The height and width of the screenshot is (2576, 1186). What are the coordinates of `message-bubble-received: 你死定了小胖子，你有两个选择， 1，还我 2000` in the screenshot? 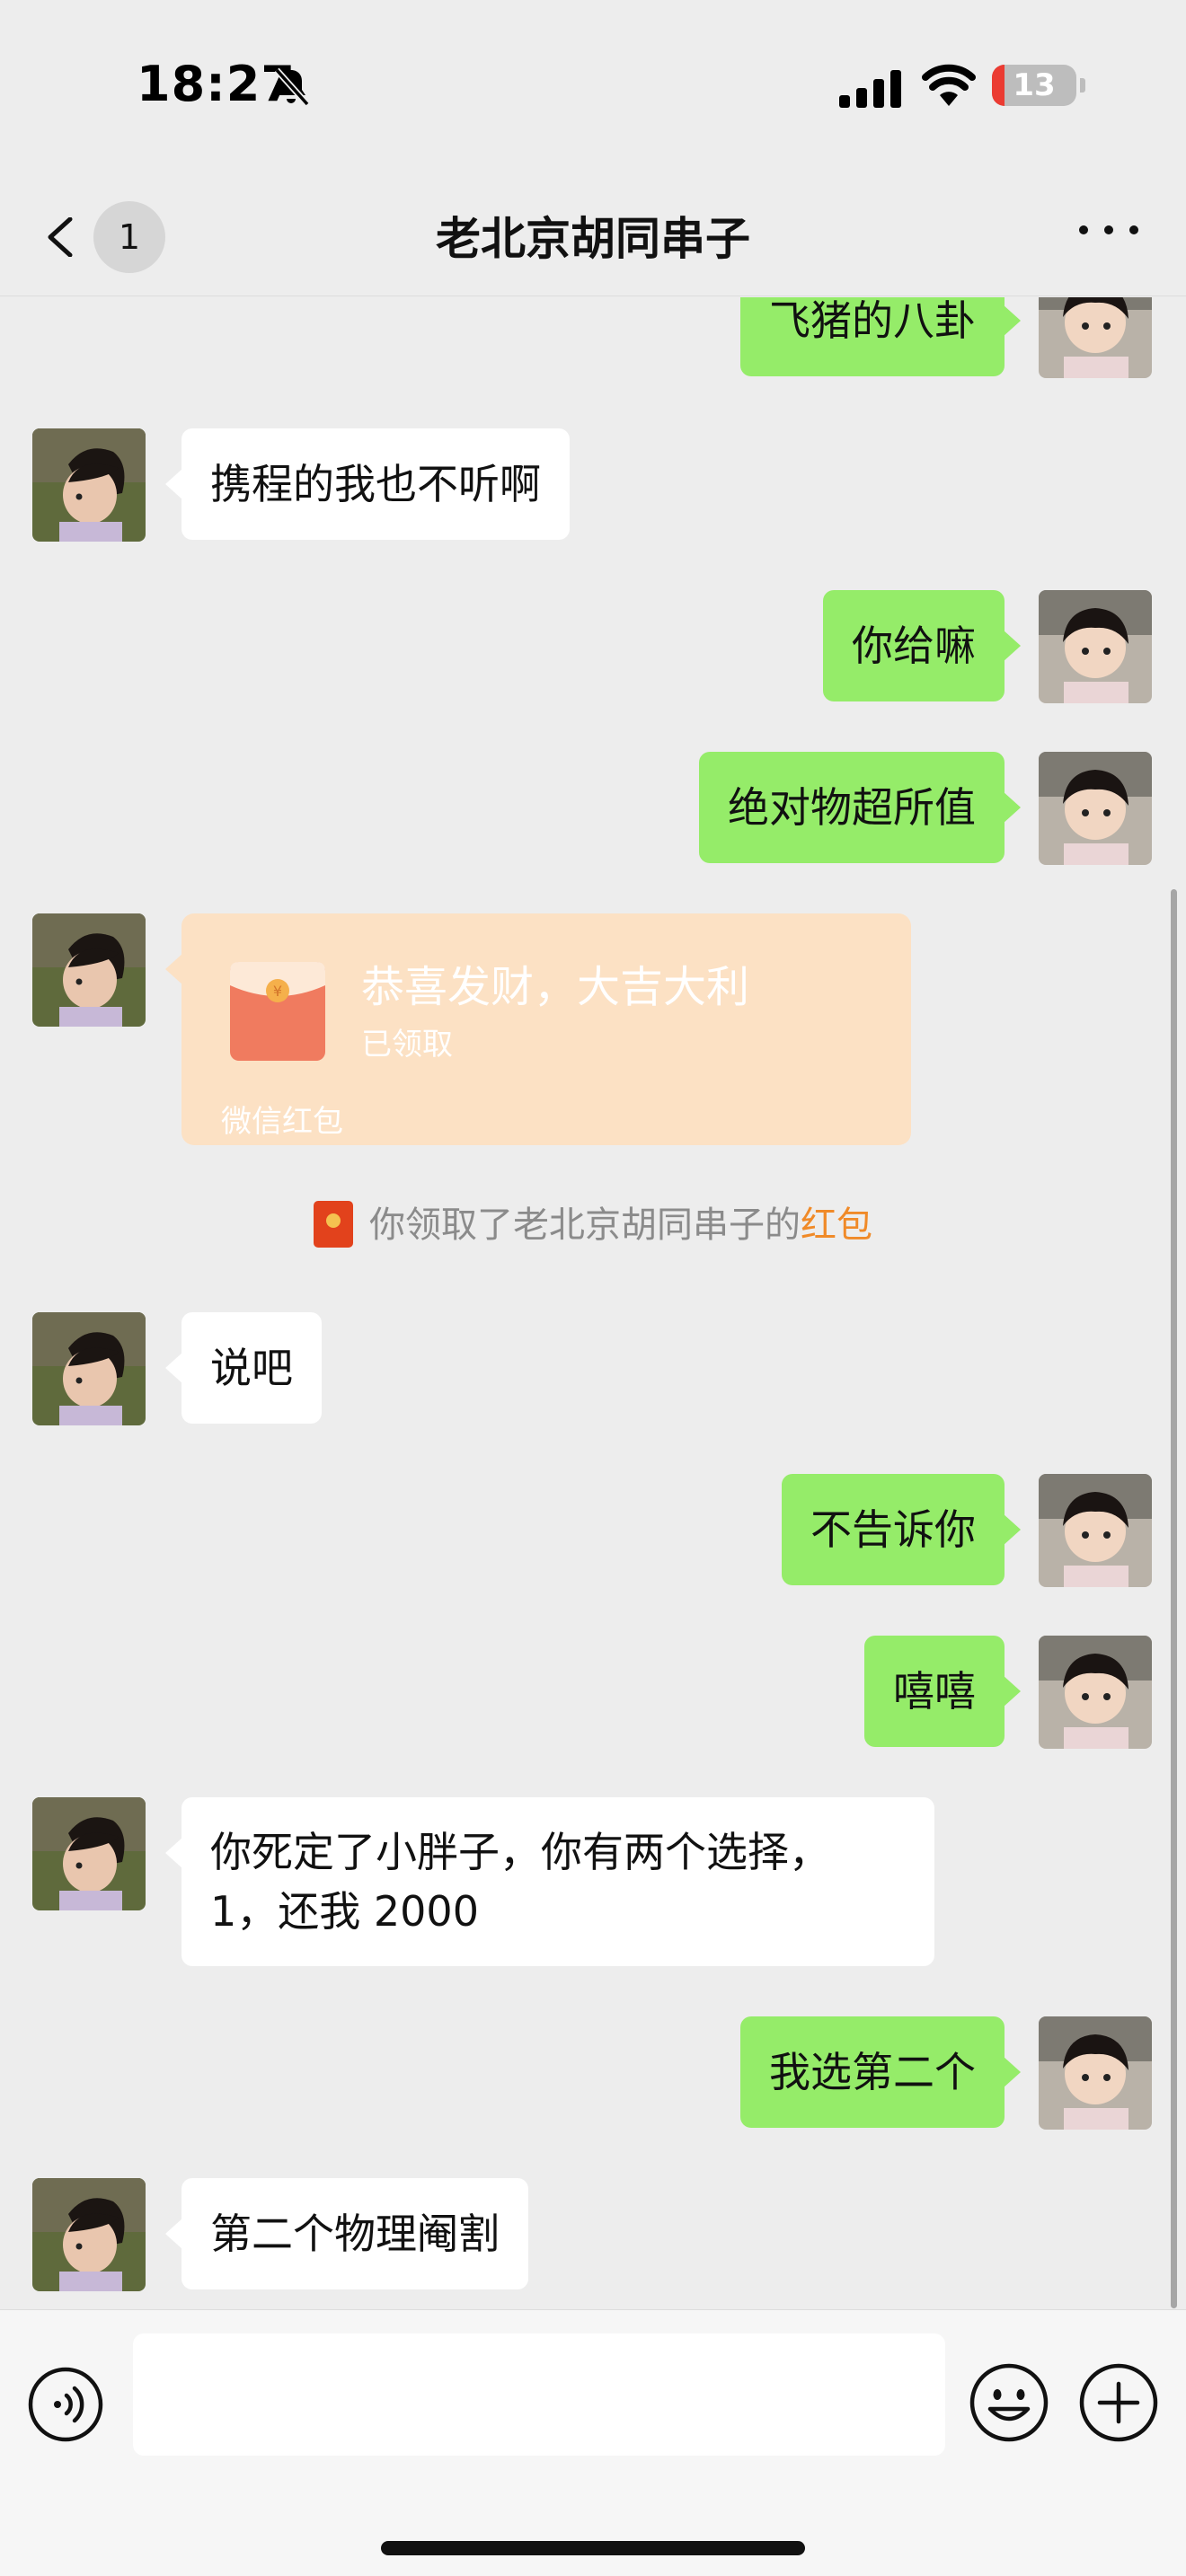 It's located at (549, 1881).